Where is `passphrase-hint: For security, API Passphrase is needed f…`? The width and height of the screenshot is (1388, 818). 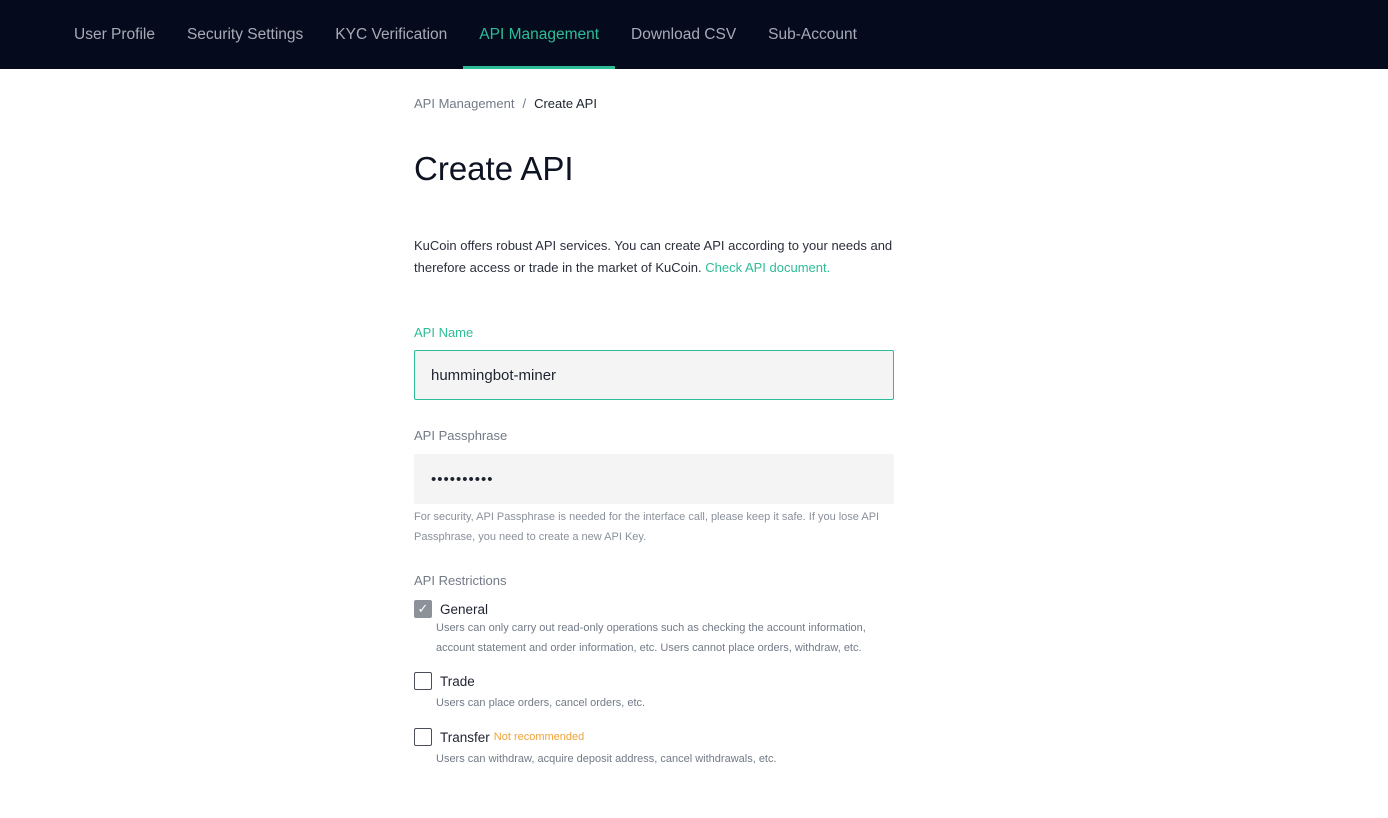 passphrase-hint: For security, API Passphrase is needed f… is located at coordinates (647, 527).